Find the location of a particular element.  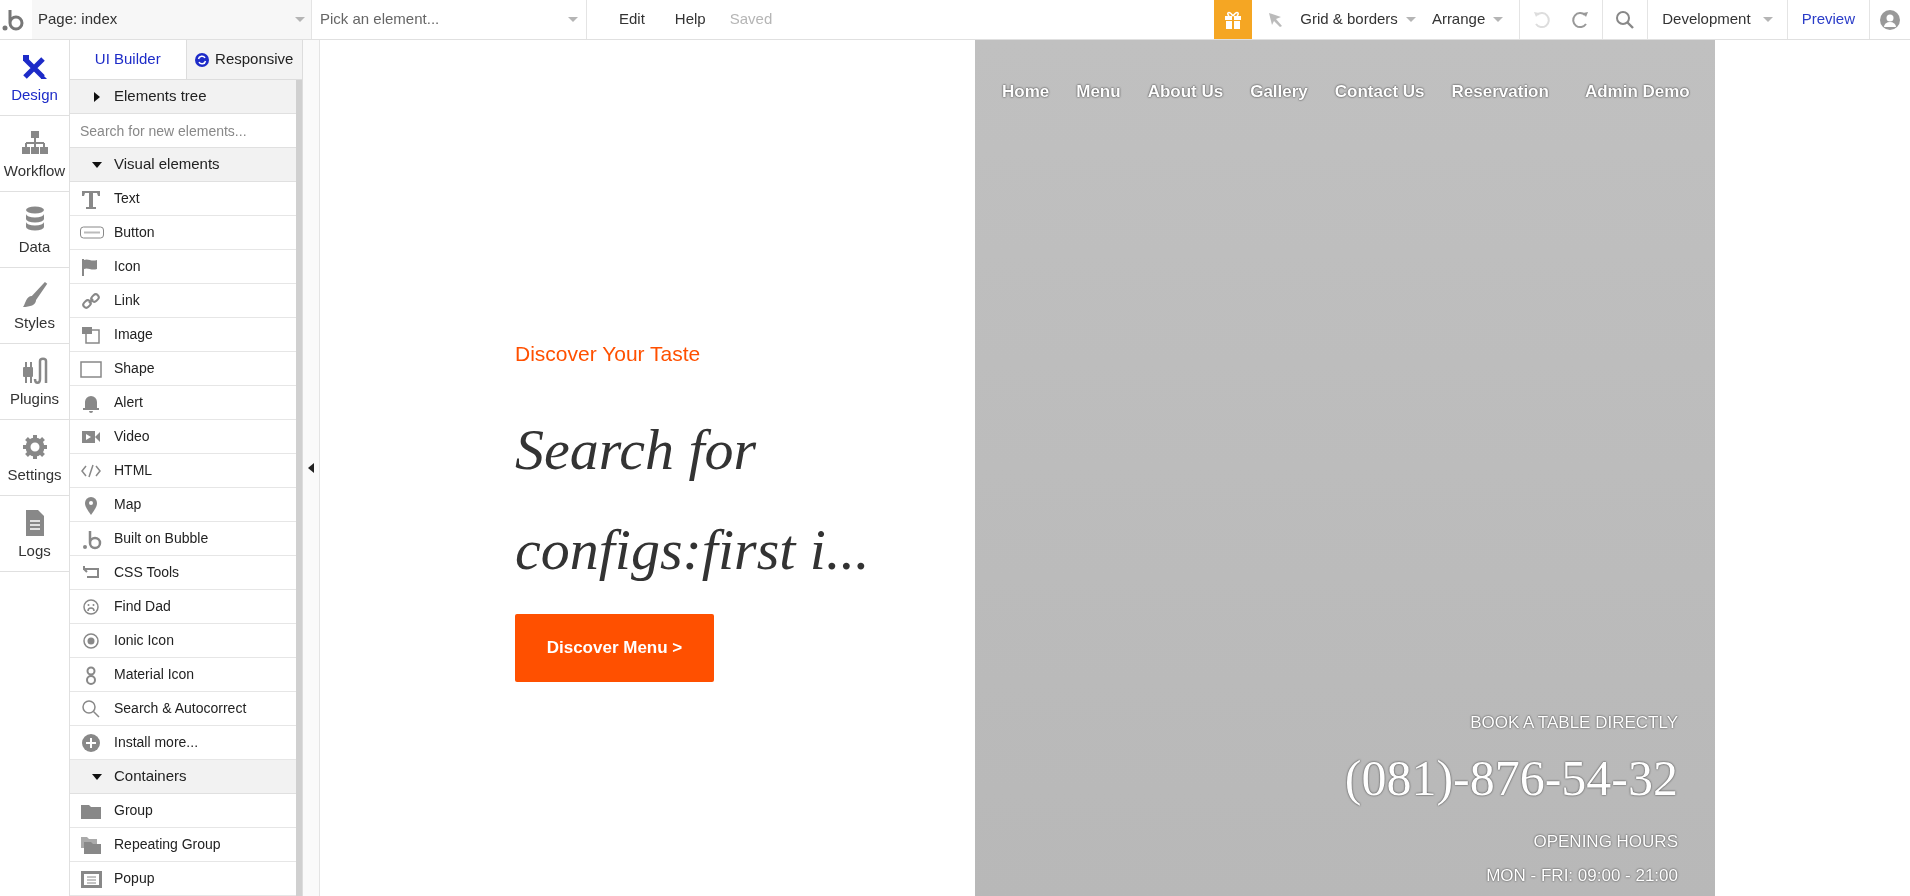

element-item: Icon is located at coordinates (183, 267).